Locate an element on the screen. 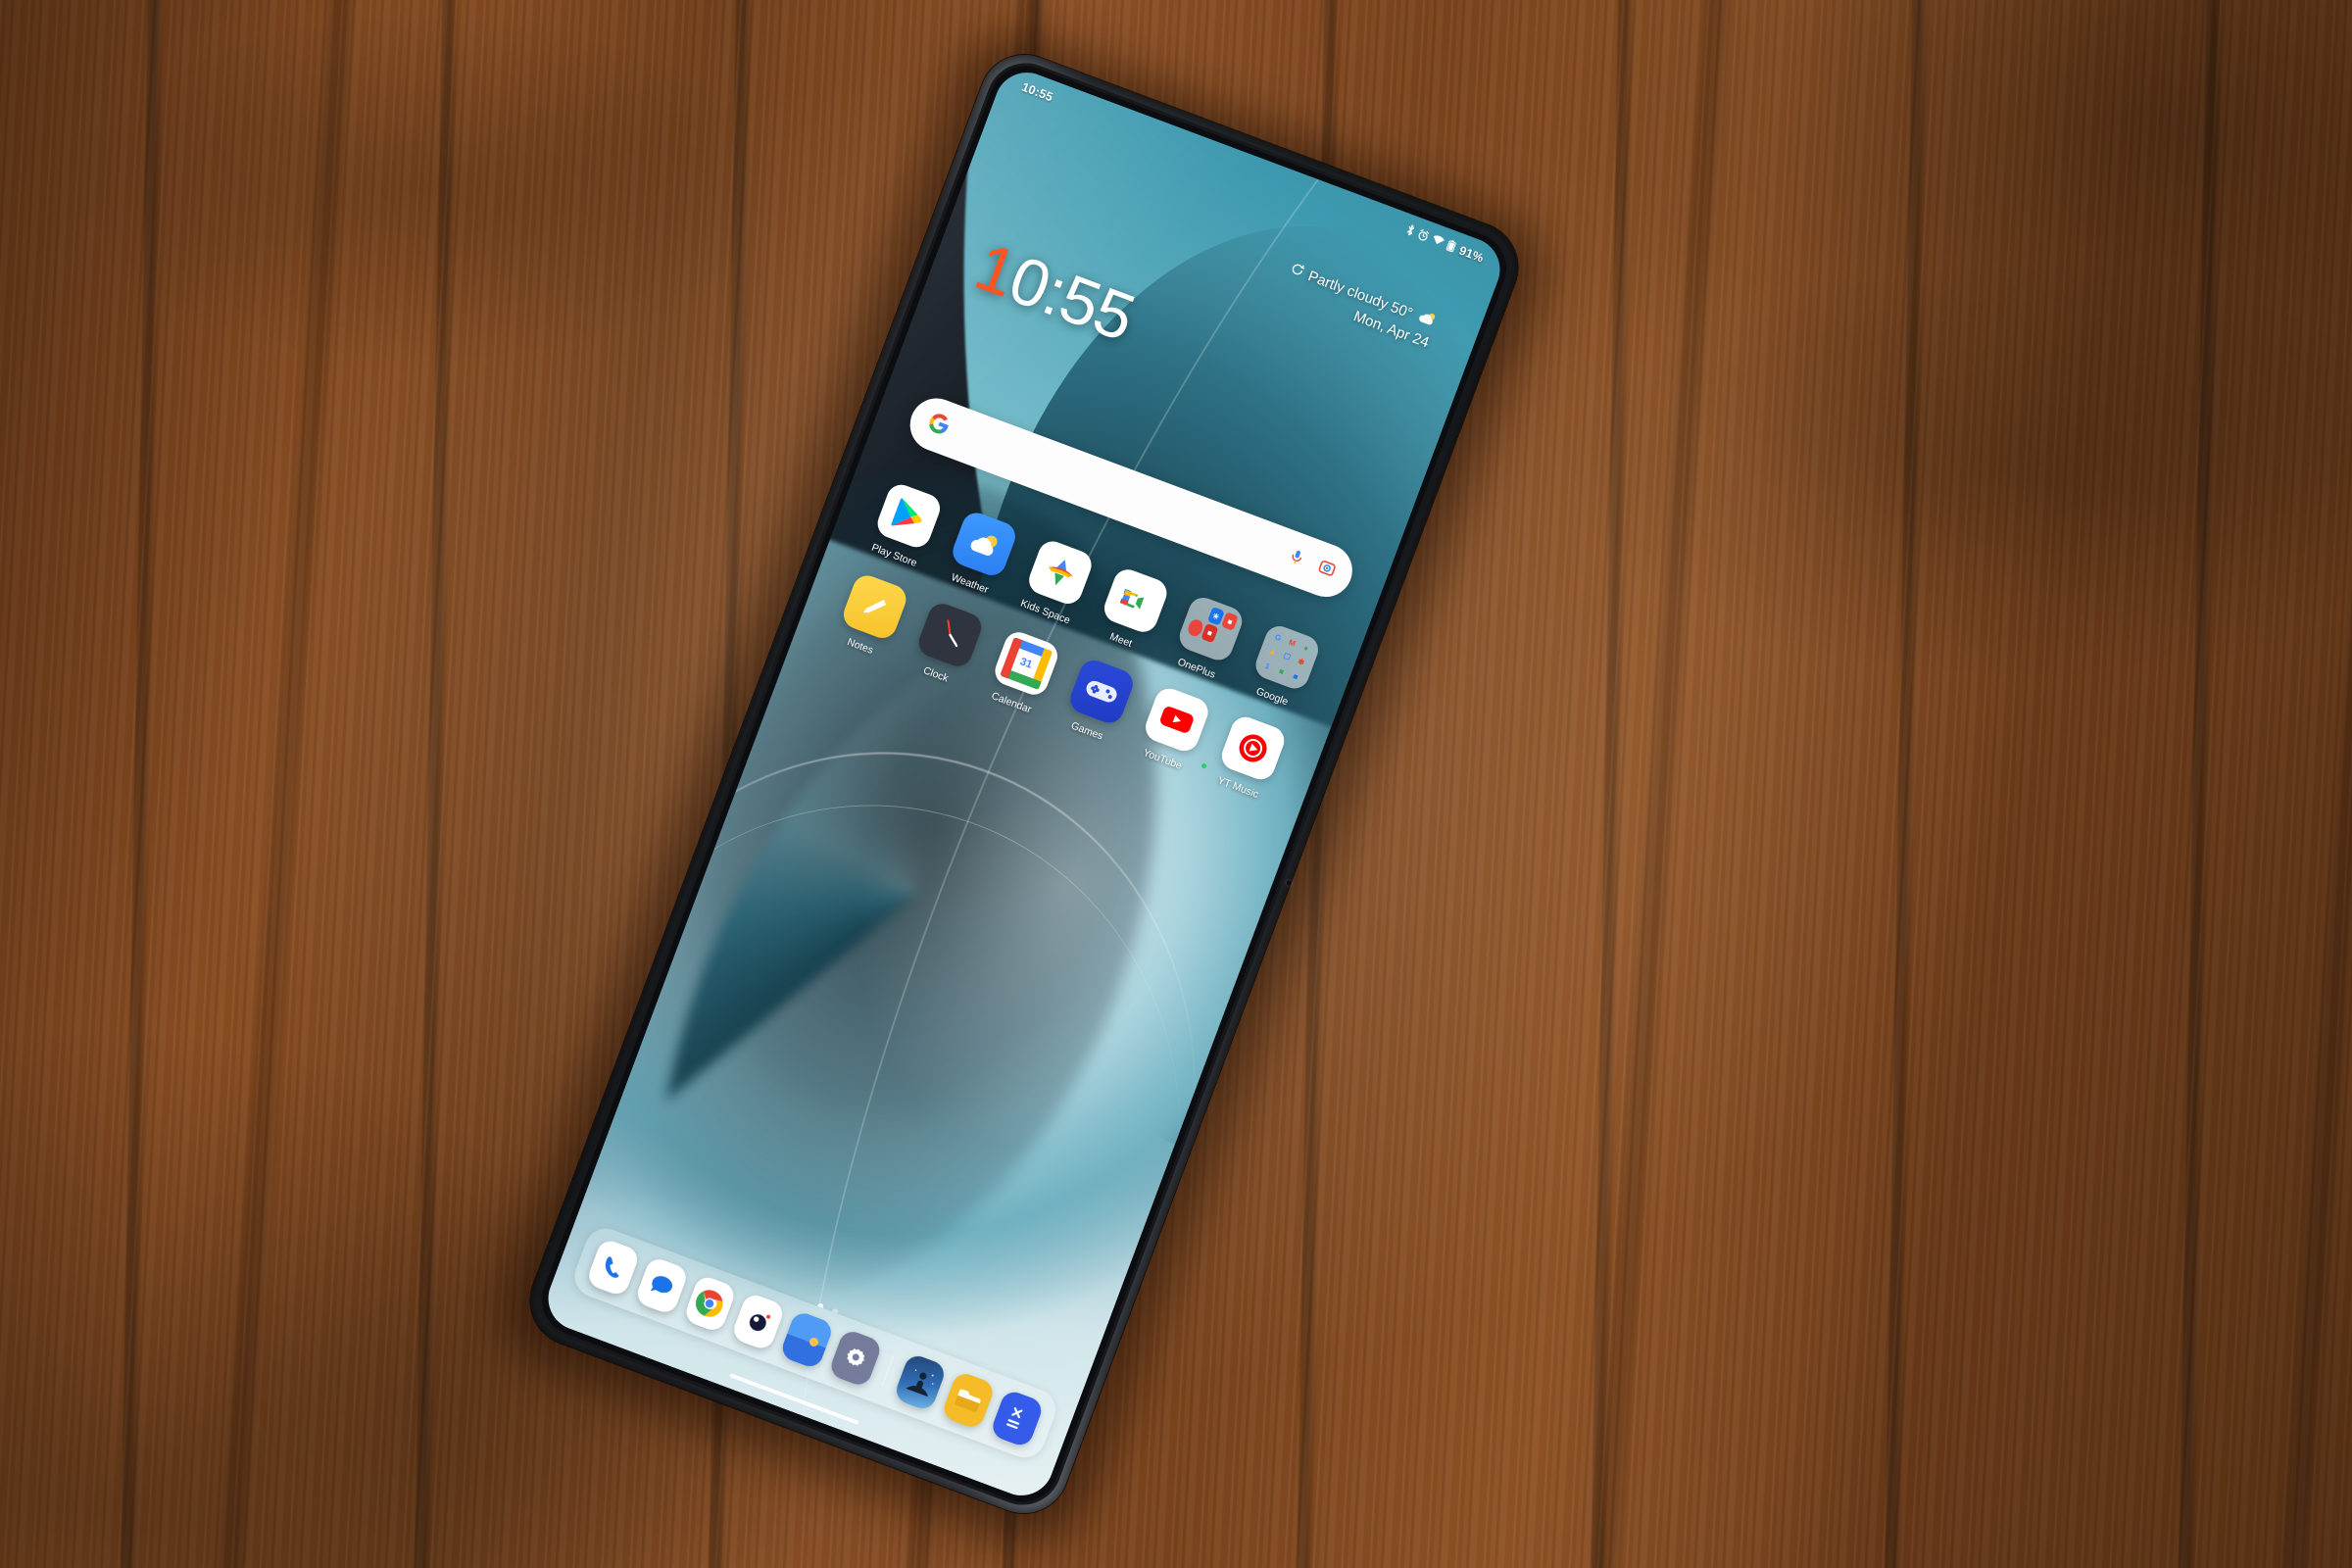 The width and height of the screenshot is (2352, 1568). settings-gear-icon is located at coordinates (855, 1358).